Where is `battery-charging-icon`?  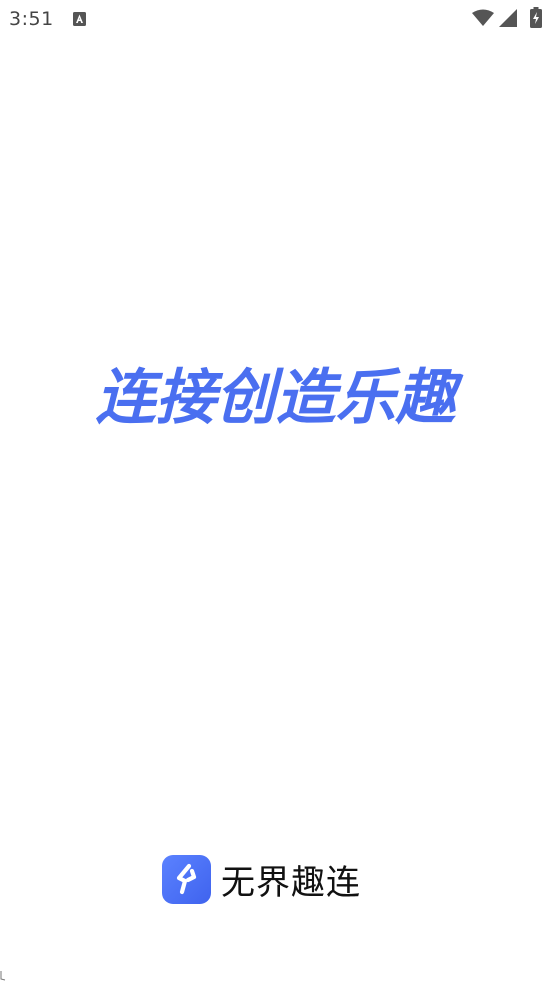 battery-charging-icon is located at coordinates (536, 17).